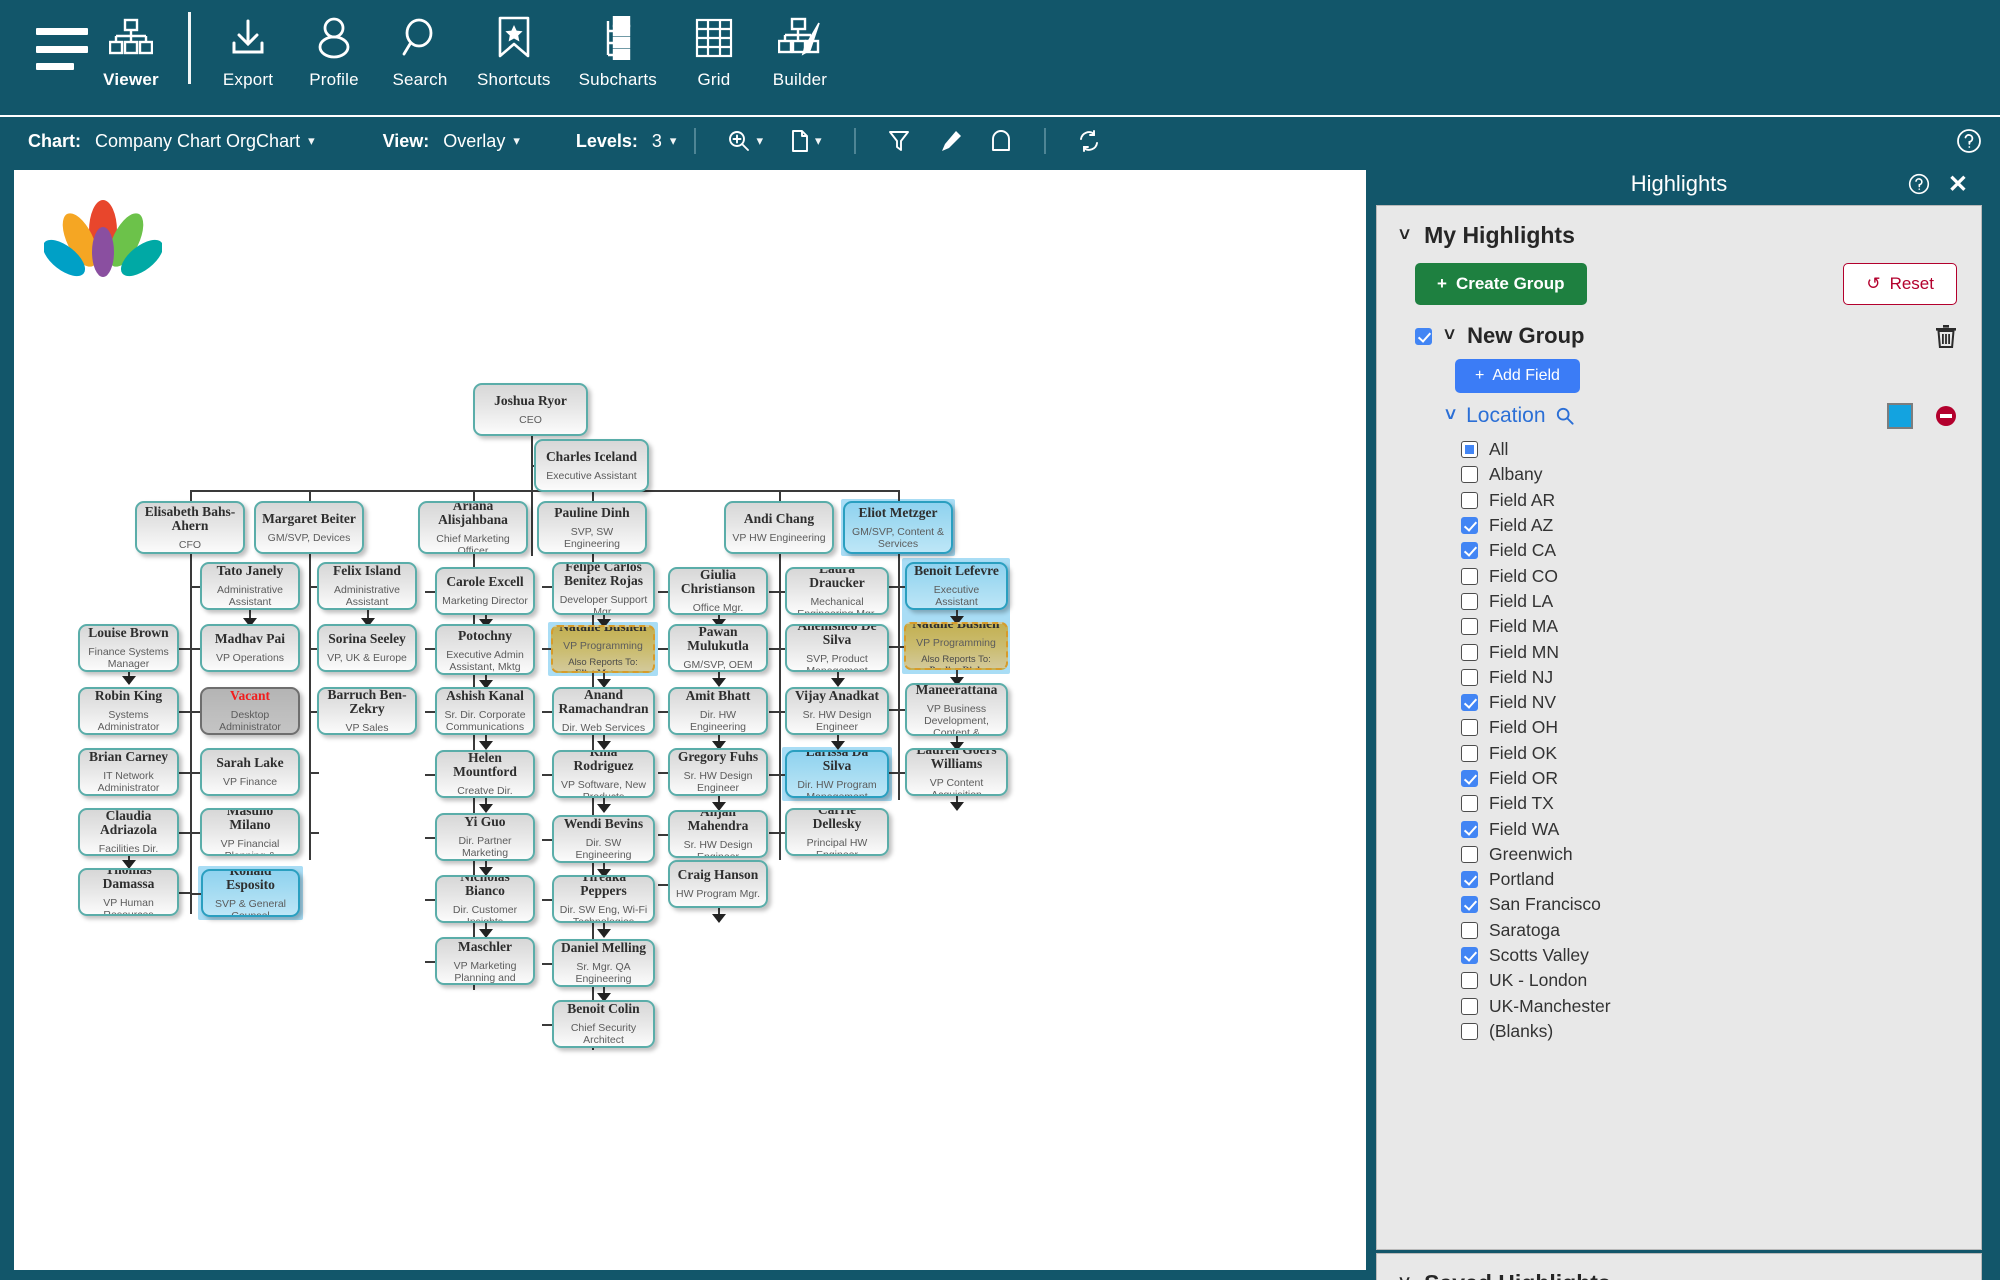 The width and height of the screenshot is (2000, 1280). What do you see at coordinates (956, 586) in the screenshot?
I see `org-node: Benoit Lefevre Executive Assistant` at bounding box center [956, 586].